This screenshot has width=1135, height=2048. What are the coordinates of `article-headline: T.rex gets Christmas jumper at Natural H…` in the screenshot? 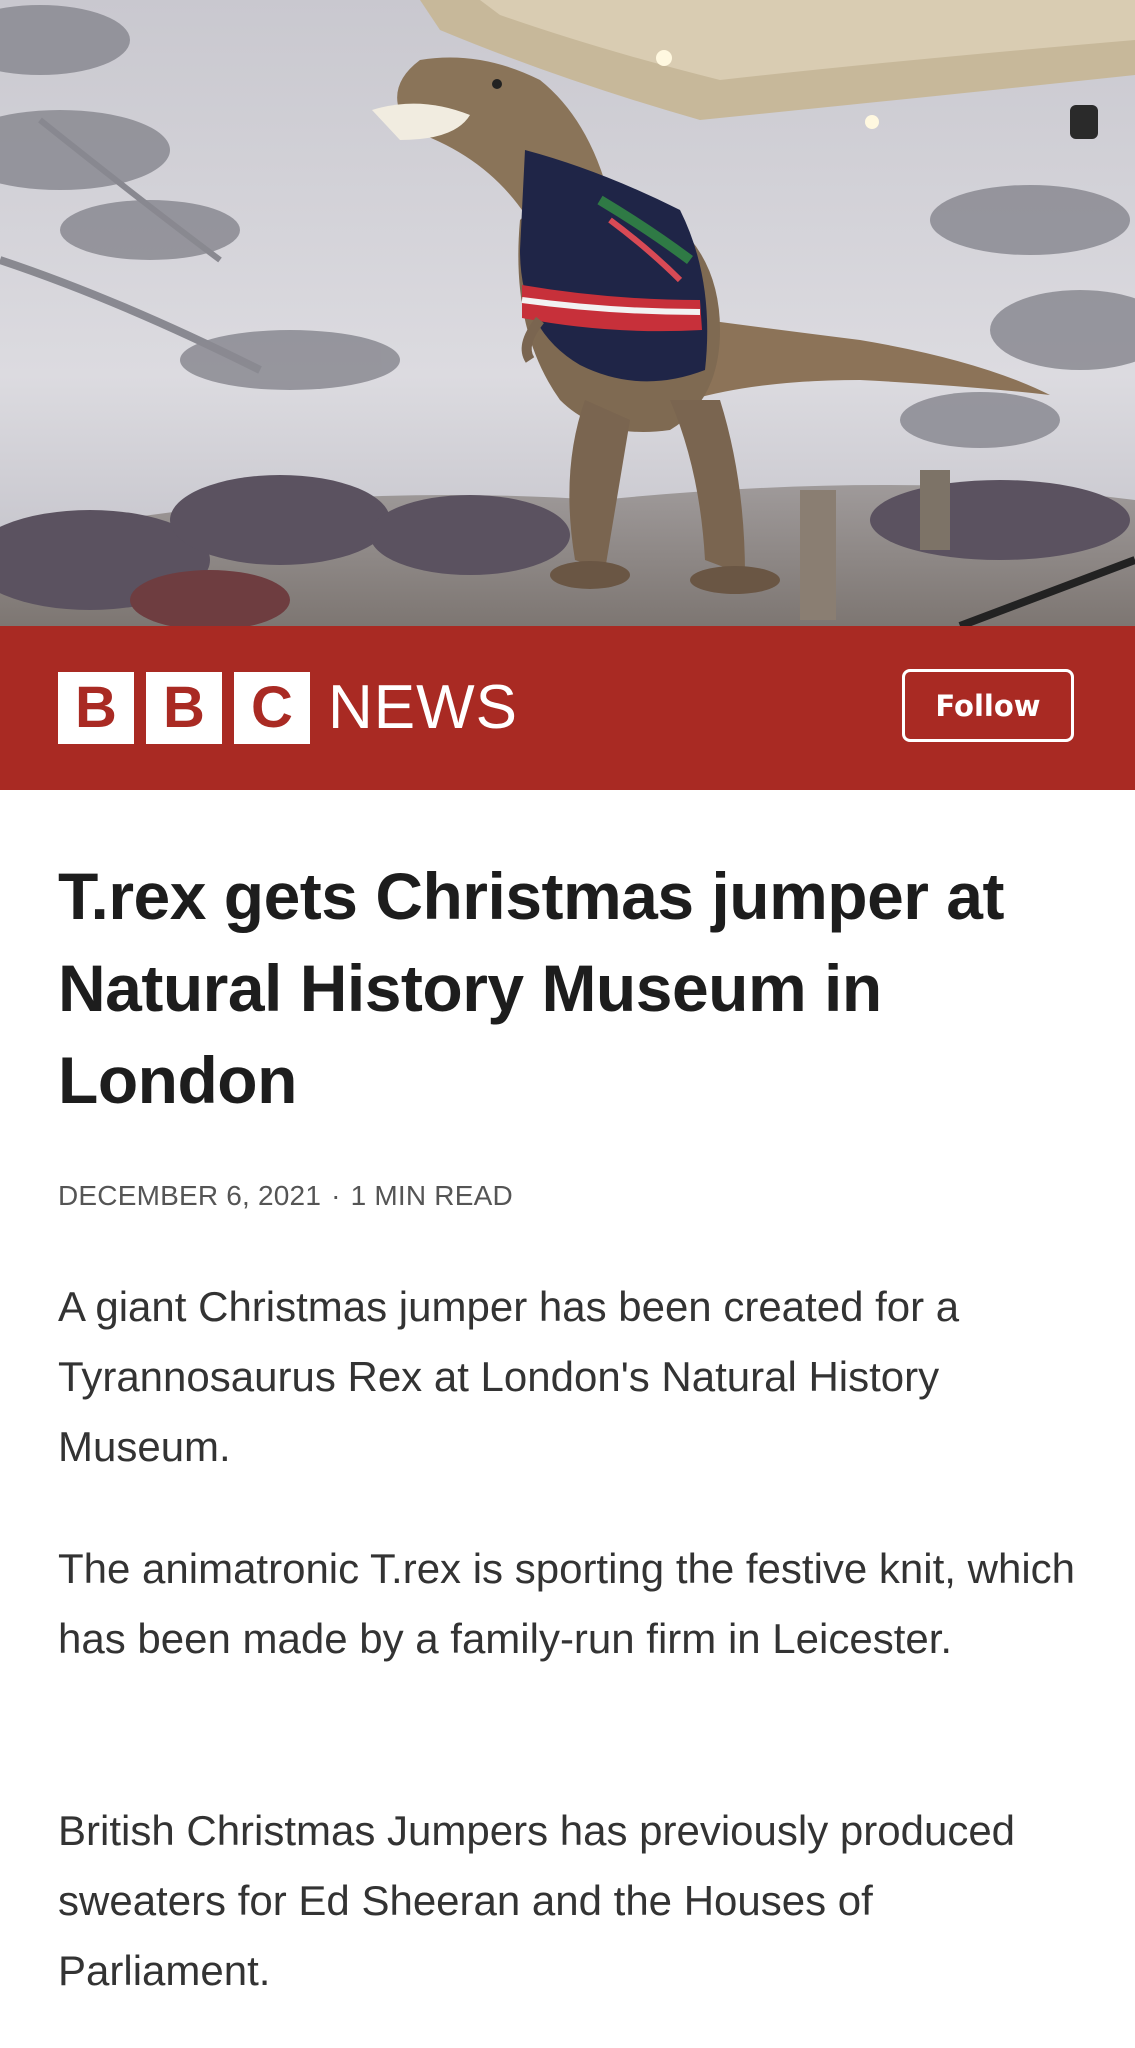 It's located at (531, 988).